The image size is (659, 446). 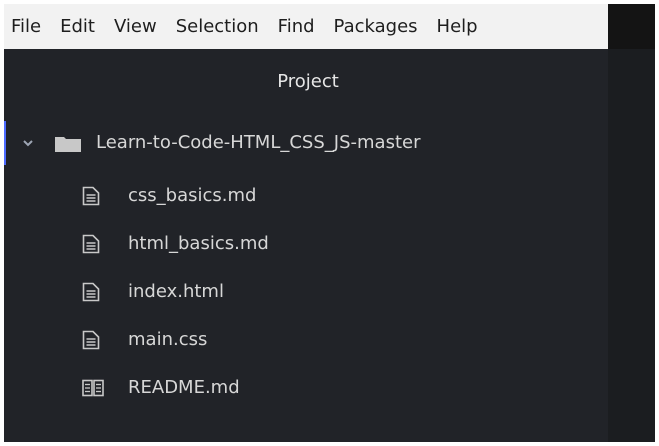 What do you see at coordinates (198, 243) in the screenshot?
I see `file-label: html_basics.md` at bounding box center [198, 243].